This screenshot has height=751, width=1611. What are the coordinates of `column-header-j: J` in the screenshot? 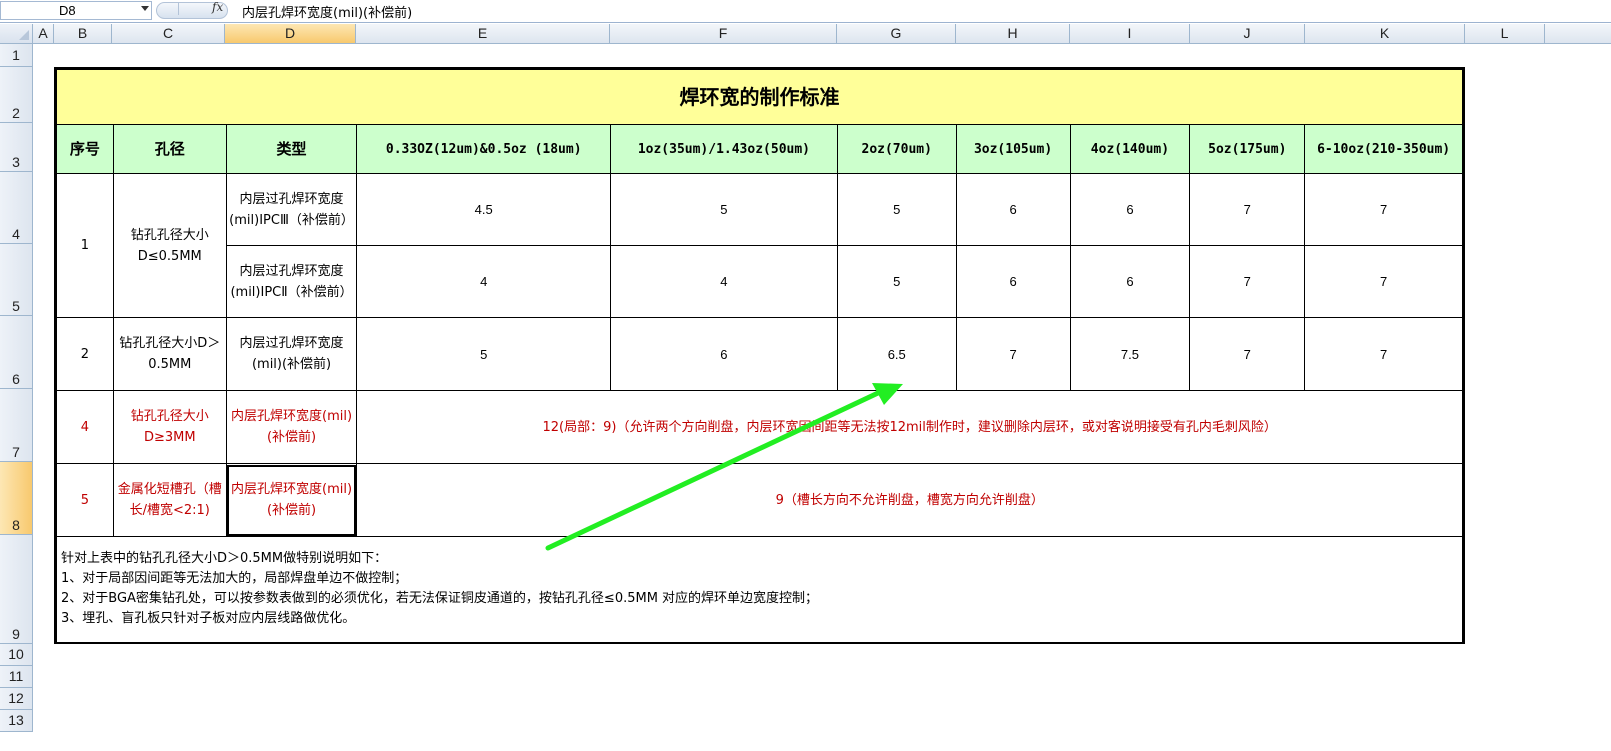 It's located at (1247, 34).